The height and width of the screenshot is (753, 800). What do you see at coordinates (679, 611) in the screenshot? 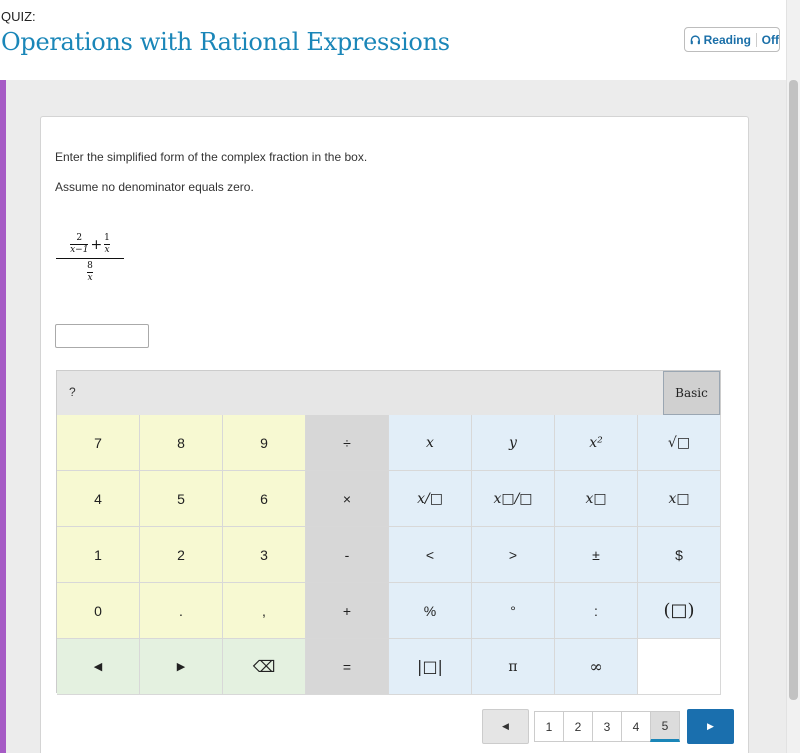
I see `key-parentheses: (□)` at bounding box center [679, 611].